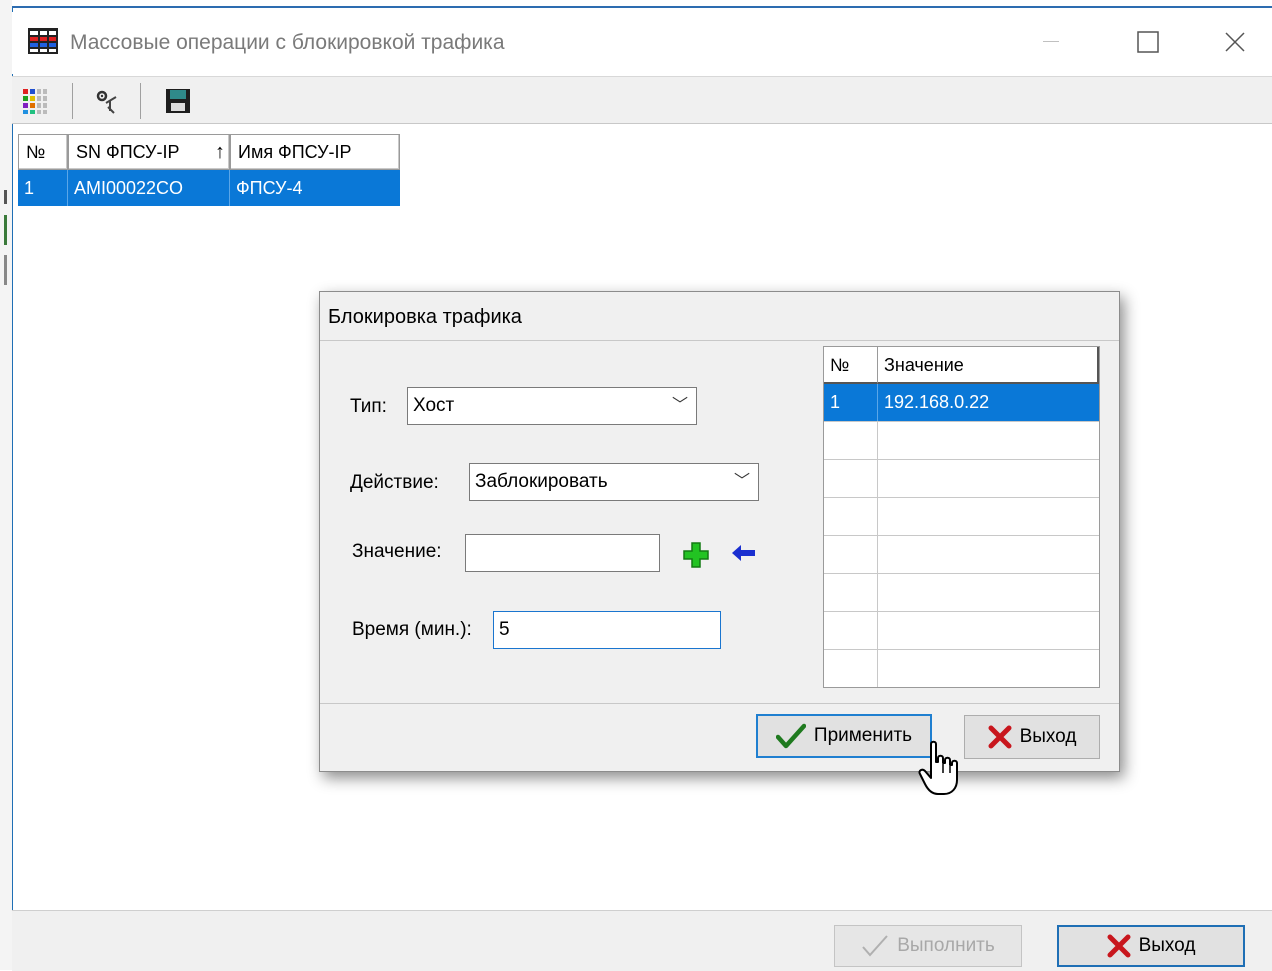 The width and height of the screenshot is (1272, 971). I want to click on minimize-button, so click(1051, 42).